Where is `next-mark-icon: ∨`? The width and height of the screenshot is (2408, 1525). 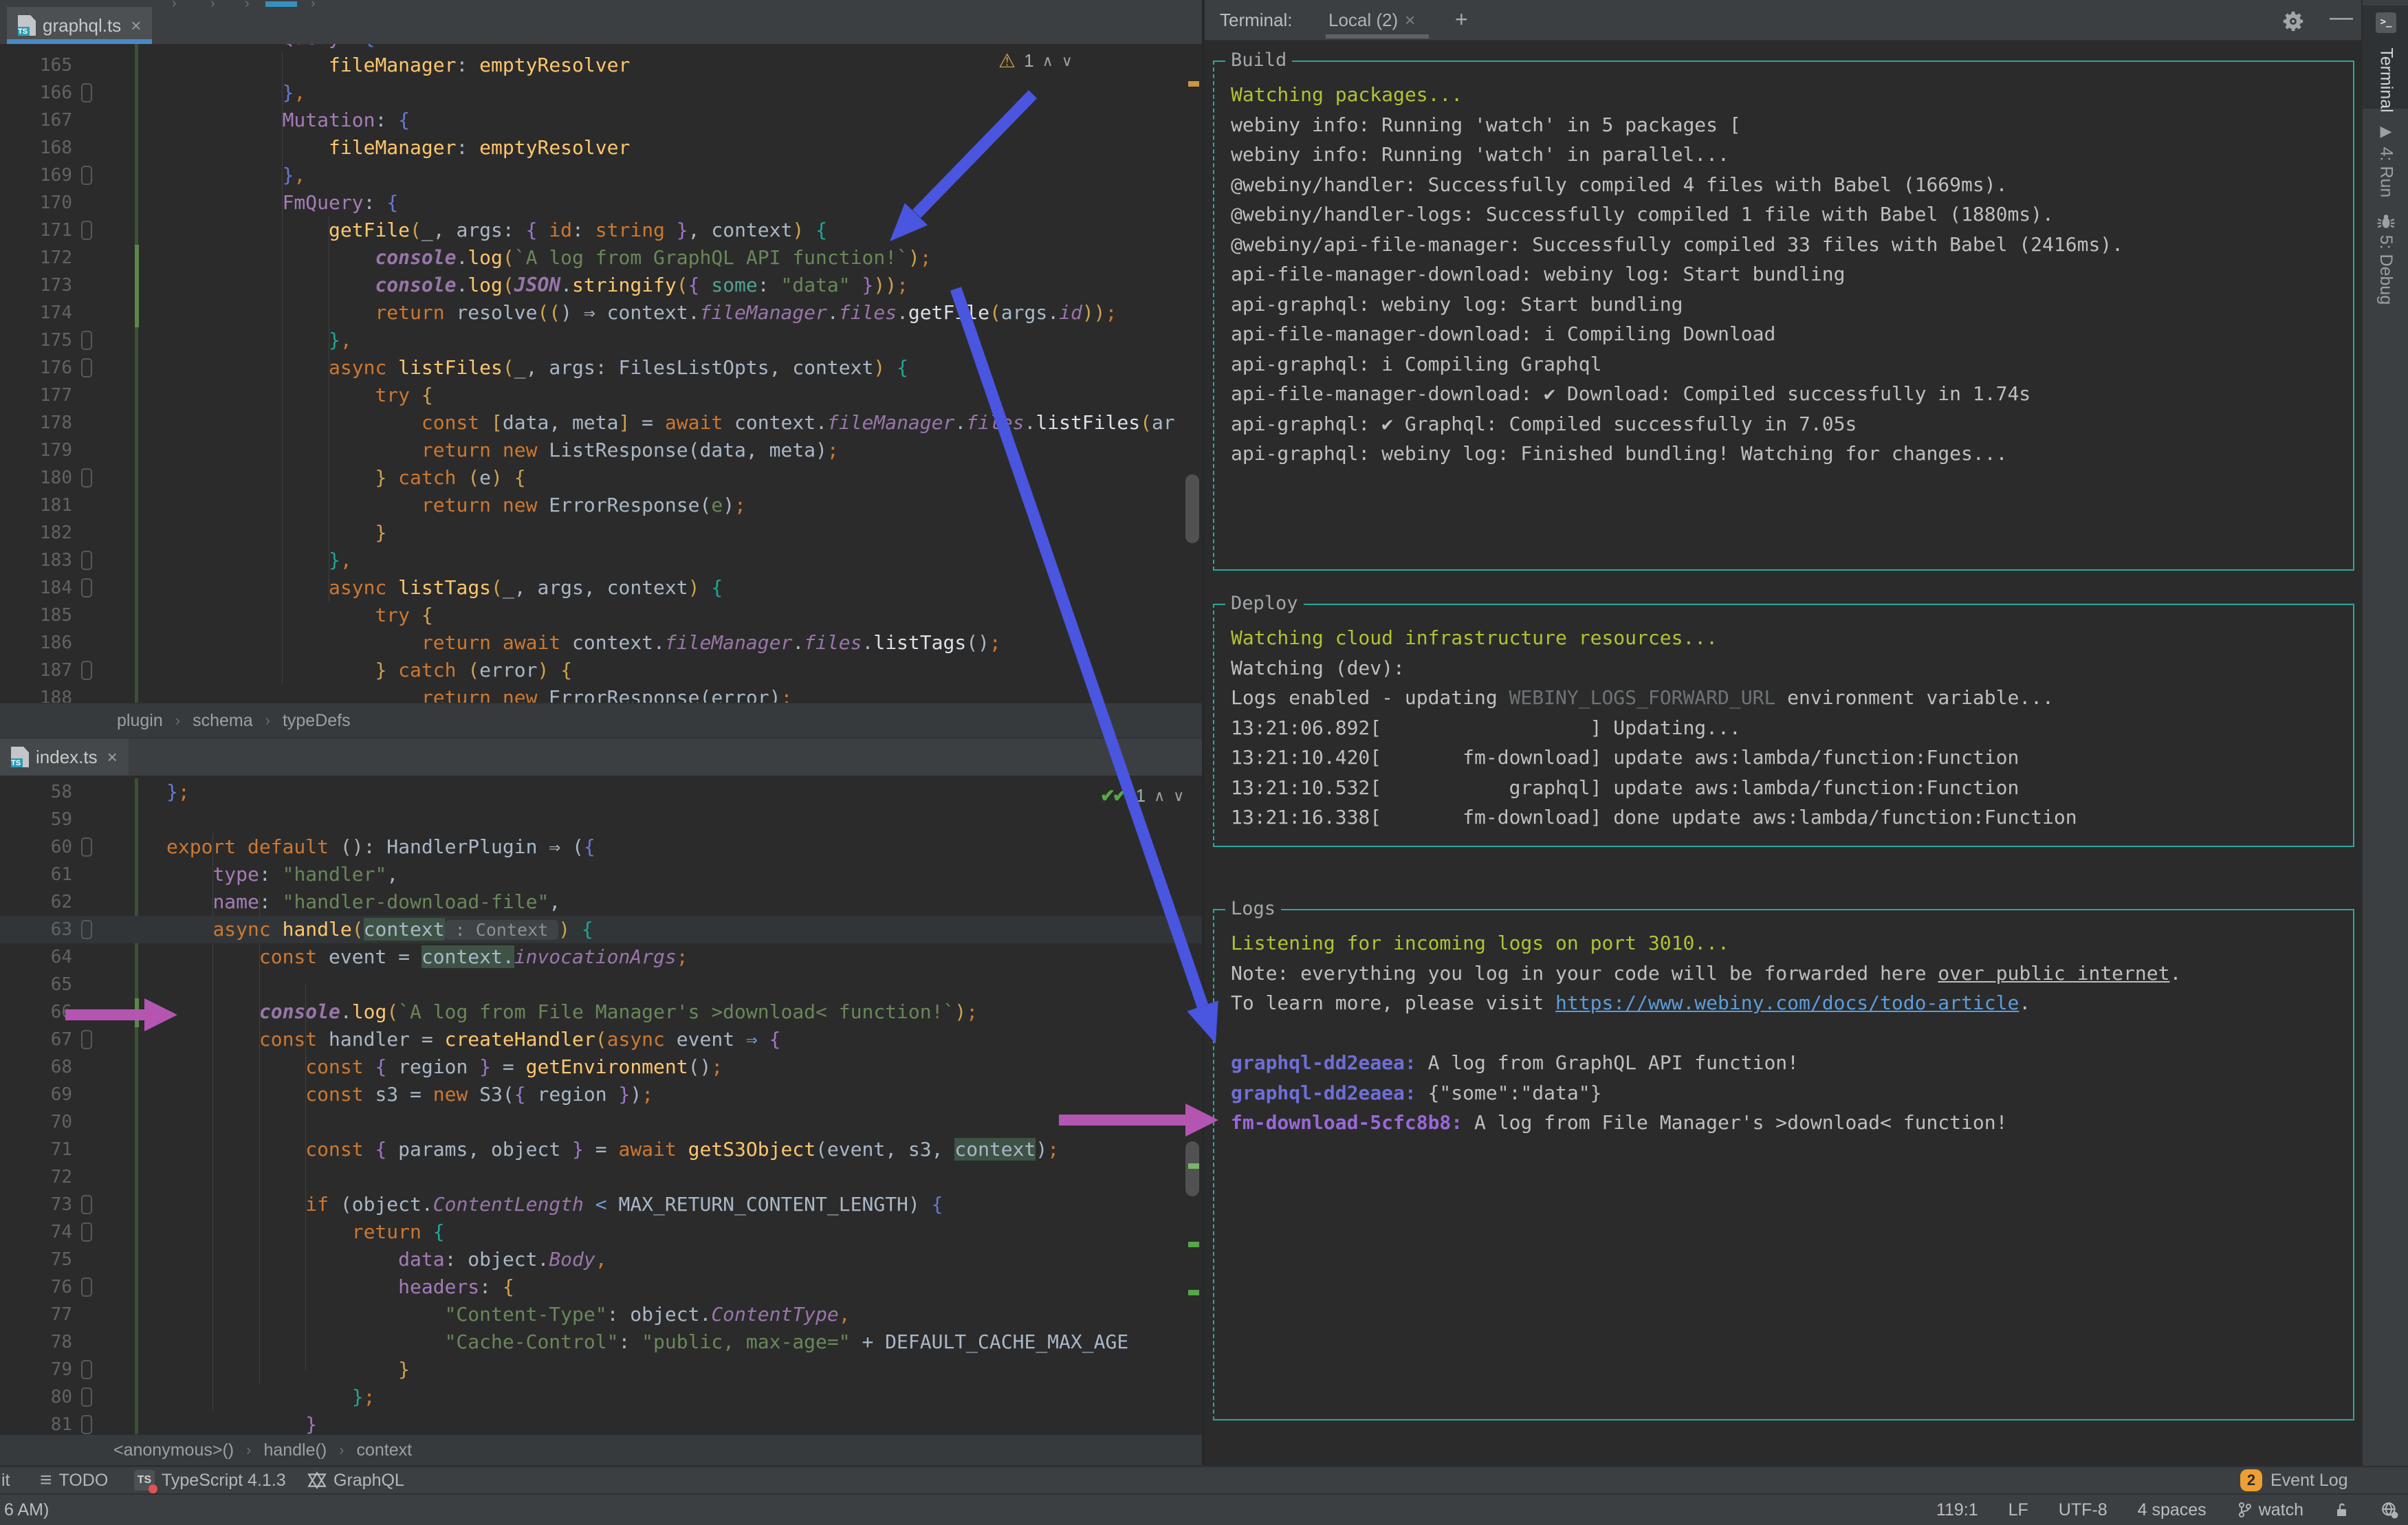 next-mark-icon: ∨ is located at coordinates (1178, 796).